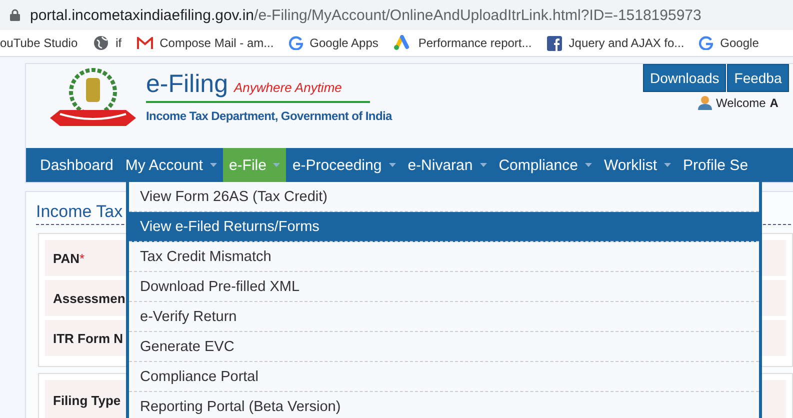 The width and height of the screenshot is (793, 418). I want to click on nav-tab: e-Proceeding, so click(344, 165).